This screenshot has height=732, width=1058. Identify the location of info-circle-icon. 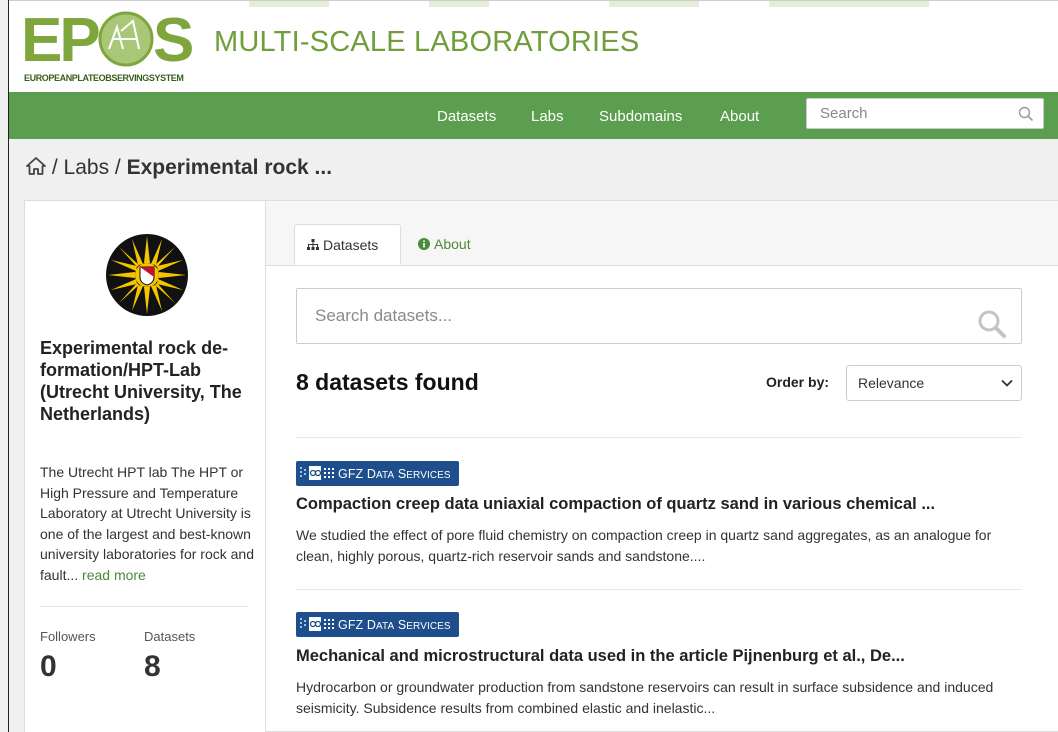
(424, 244).